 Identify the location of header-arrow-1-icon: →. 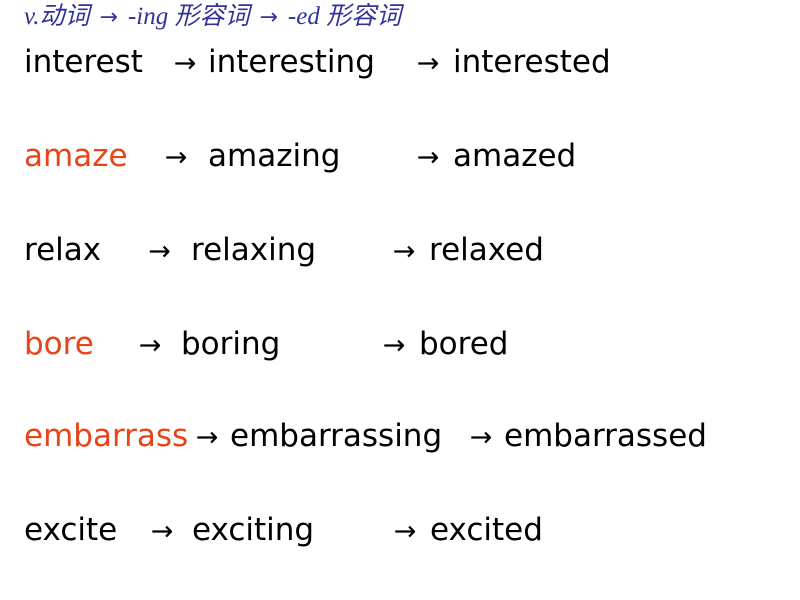
(108, 17).